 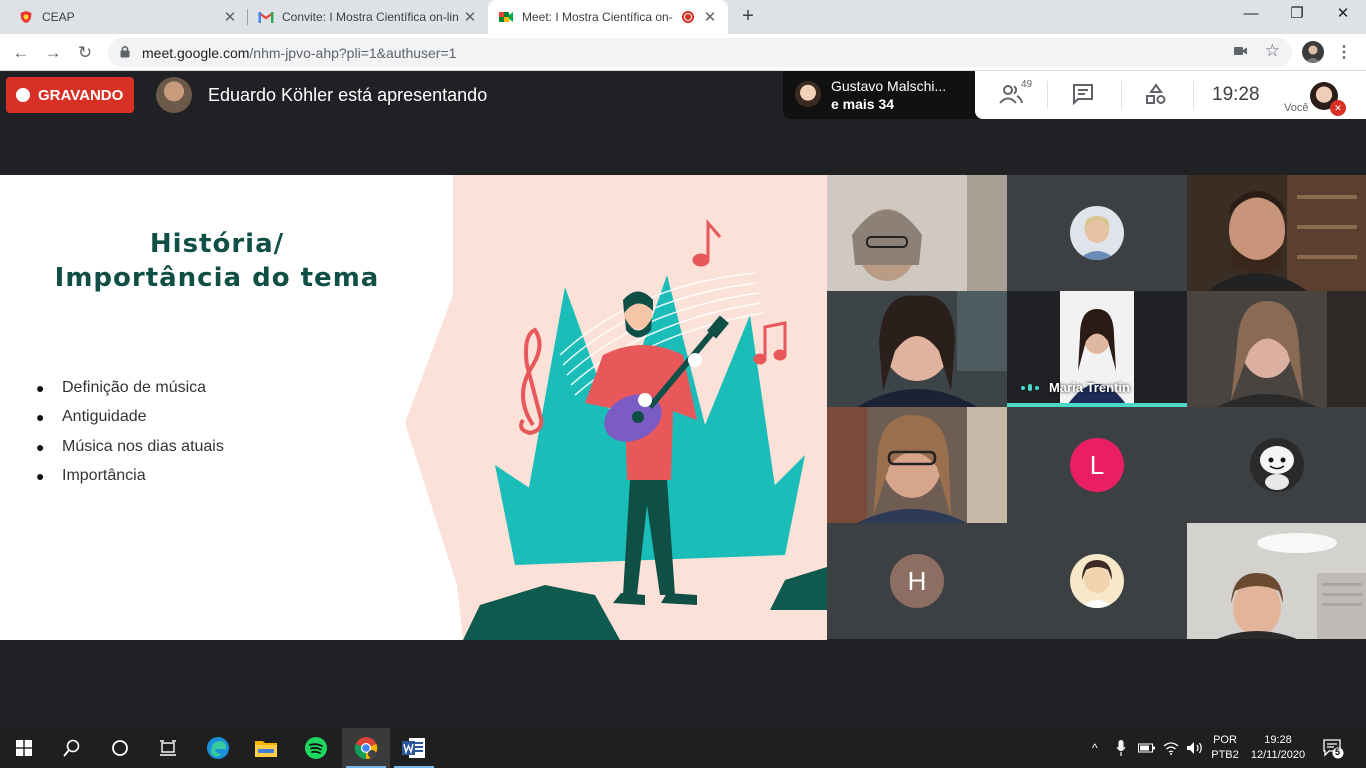 What do you see at coordinates (1121, 748) in the screenshot?
I see `microphone-icon` at bounding box center [1121, 748].